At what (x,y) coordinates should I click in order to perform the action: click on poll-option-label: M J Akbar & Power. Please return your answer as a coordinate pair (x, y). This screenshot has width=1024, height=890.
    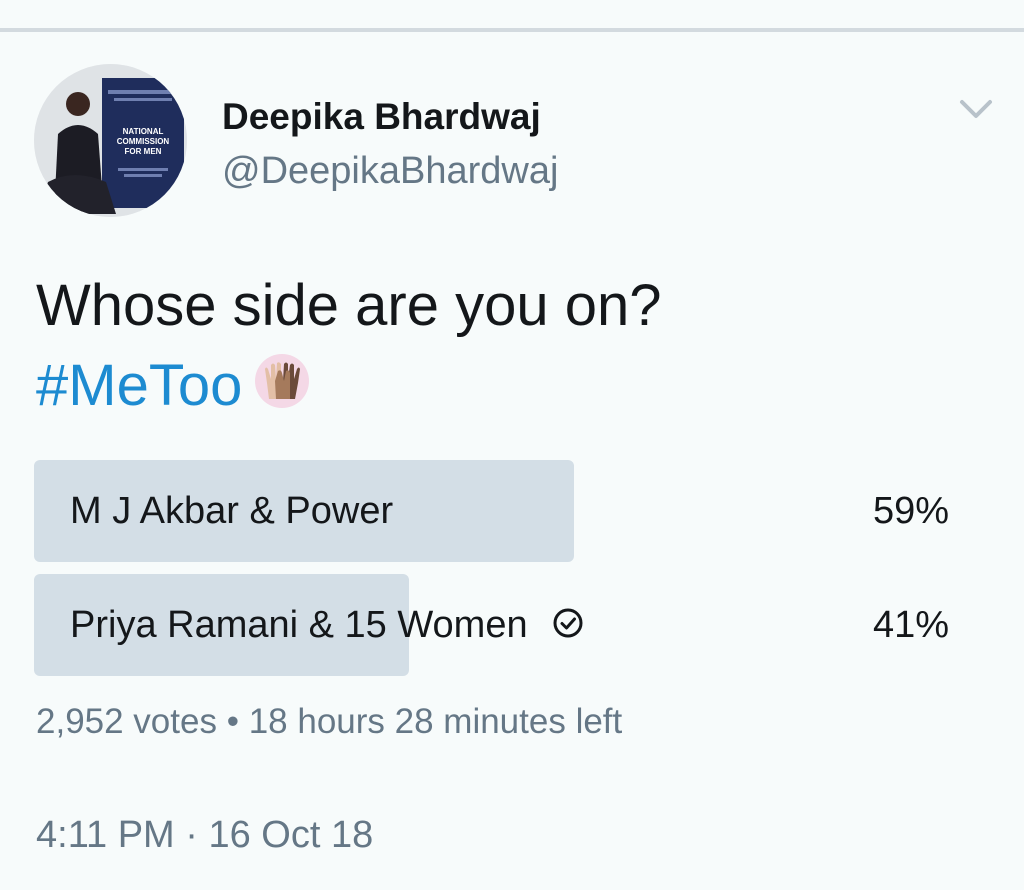
    Looking at the image, I should click on (232, 511).